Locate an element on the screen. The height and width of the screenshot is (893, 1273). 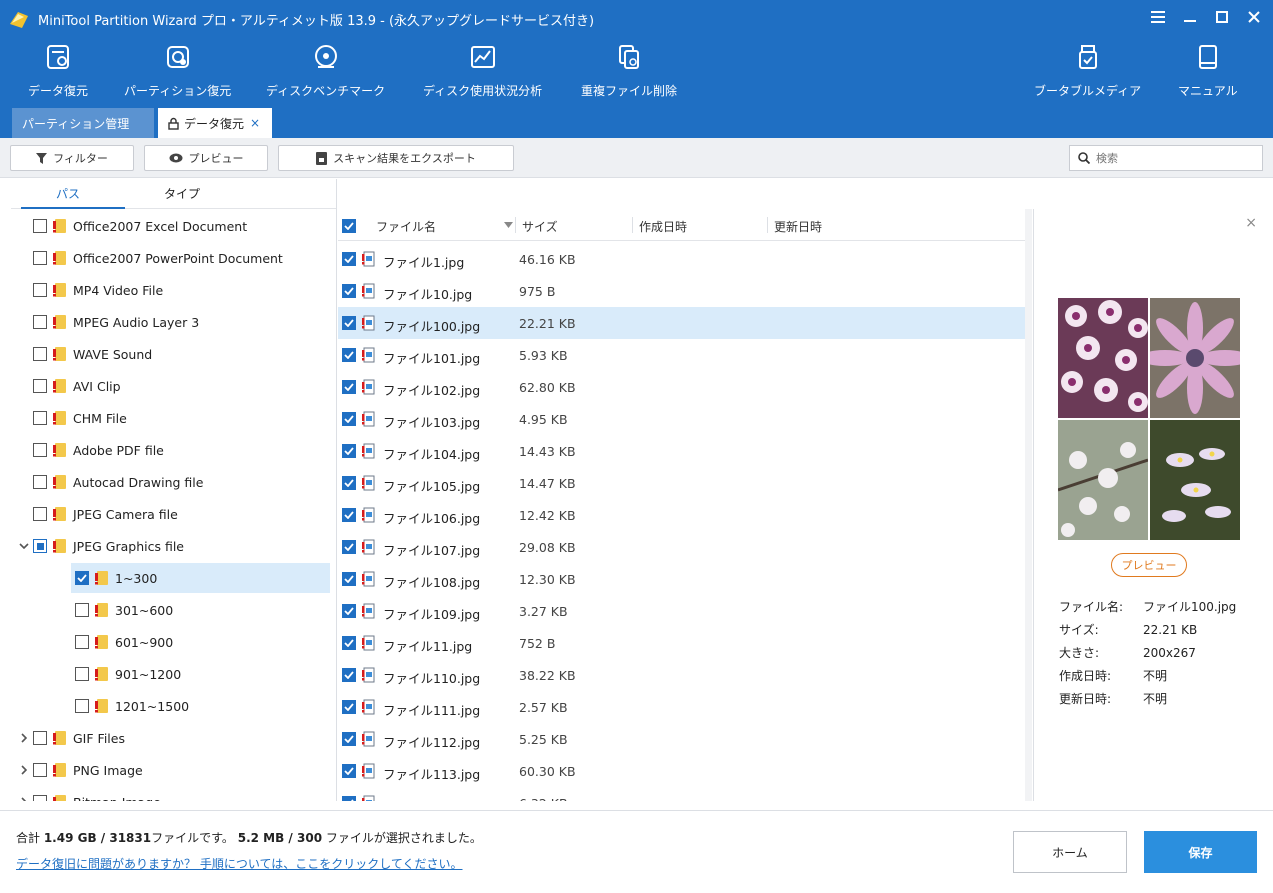
minimize-icon is located at coordinates (1190, 17).